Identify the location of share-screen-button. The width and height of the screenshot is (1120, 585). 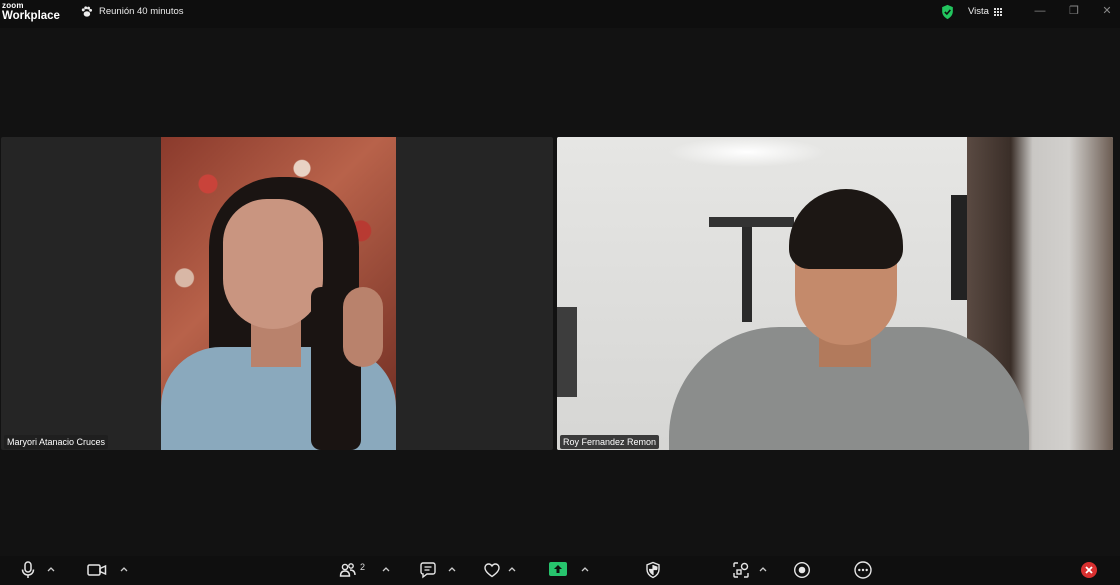
(558, 569).